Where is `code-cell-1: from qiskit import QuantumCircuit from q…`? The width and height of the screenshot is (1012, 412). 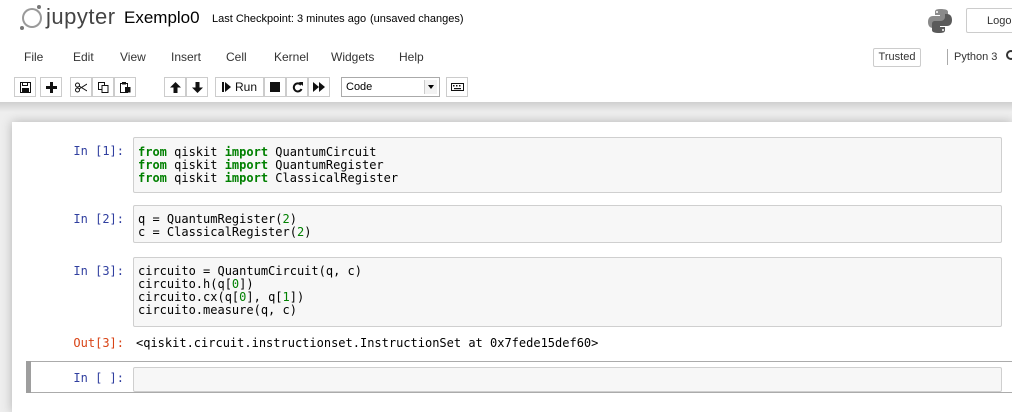
code-cell-1: from qiskit import QuantumCircuit from q… is located at coordinates (567, 165).